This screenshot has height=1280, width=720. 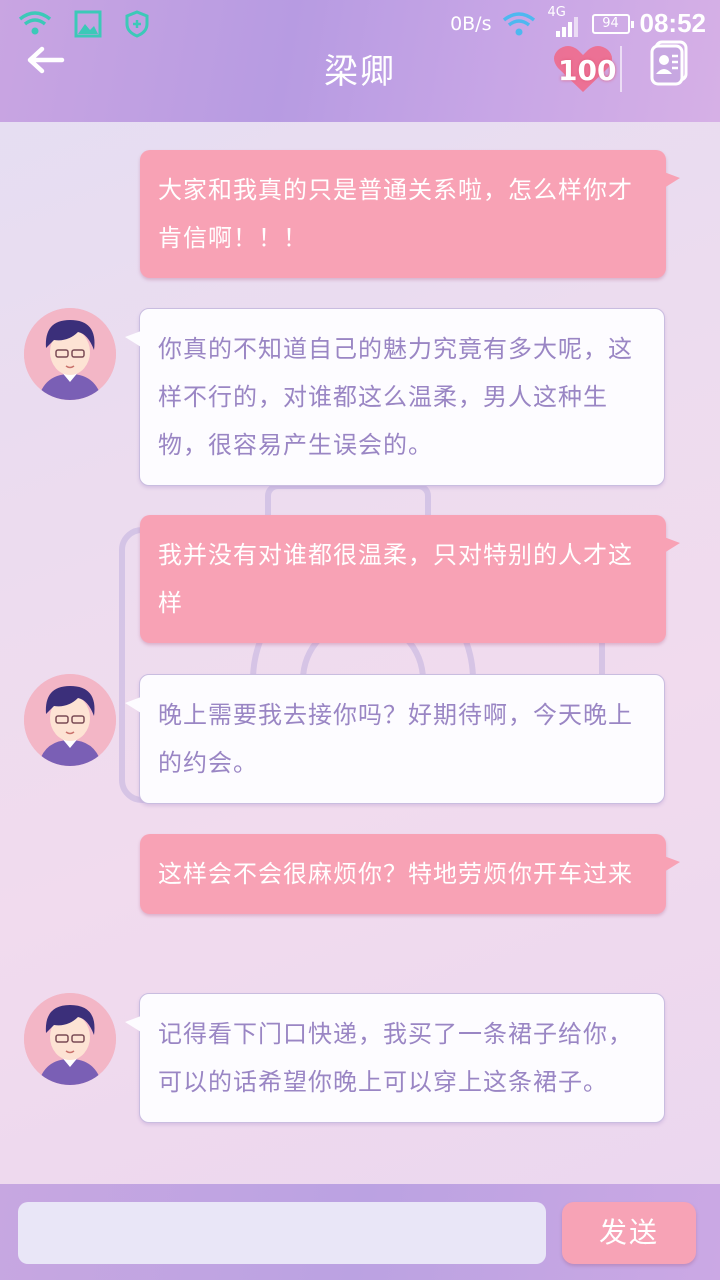 I want to click on my-message-bubble: 大家和我真的只是普通关系啦，怎么样你才肯信啊！！！, so click(x=410, y=214).